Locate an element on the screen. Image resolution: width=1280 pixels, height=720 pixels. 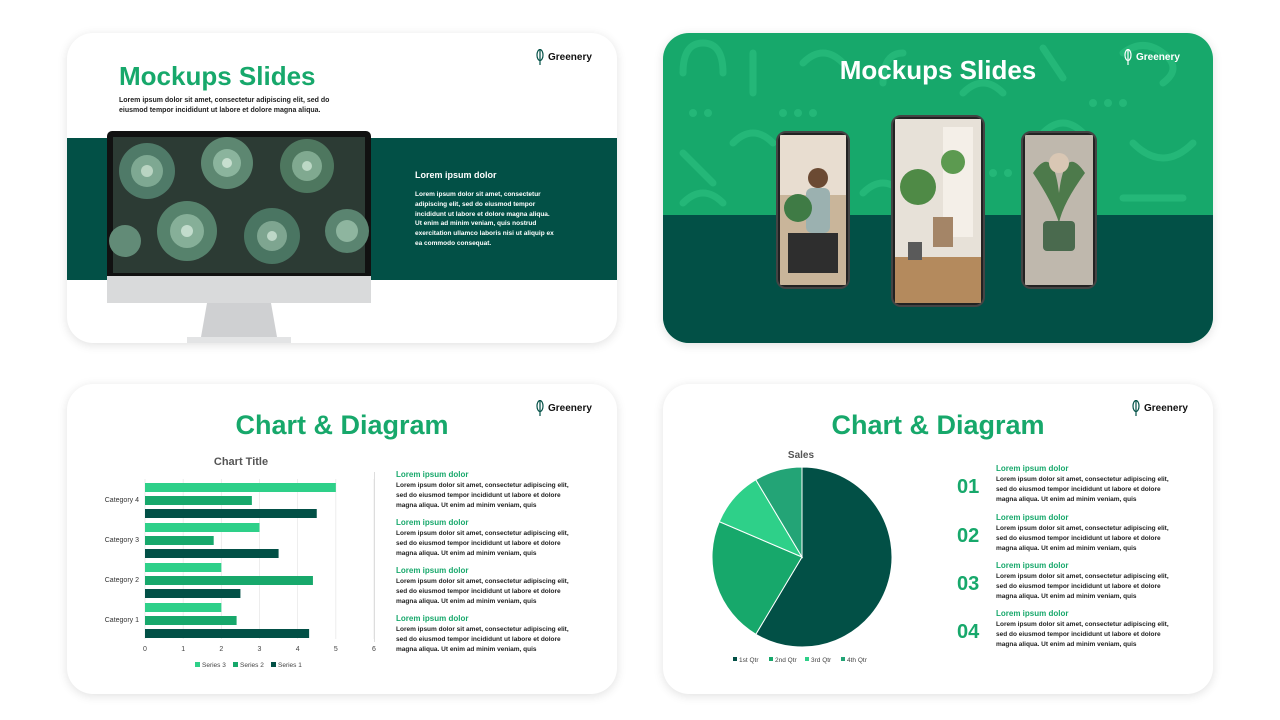
legend-label: 4th Qtr is located at coordinates (857, 660).